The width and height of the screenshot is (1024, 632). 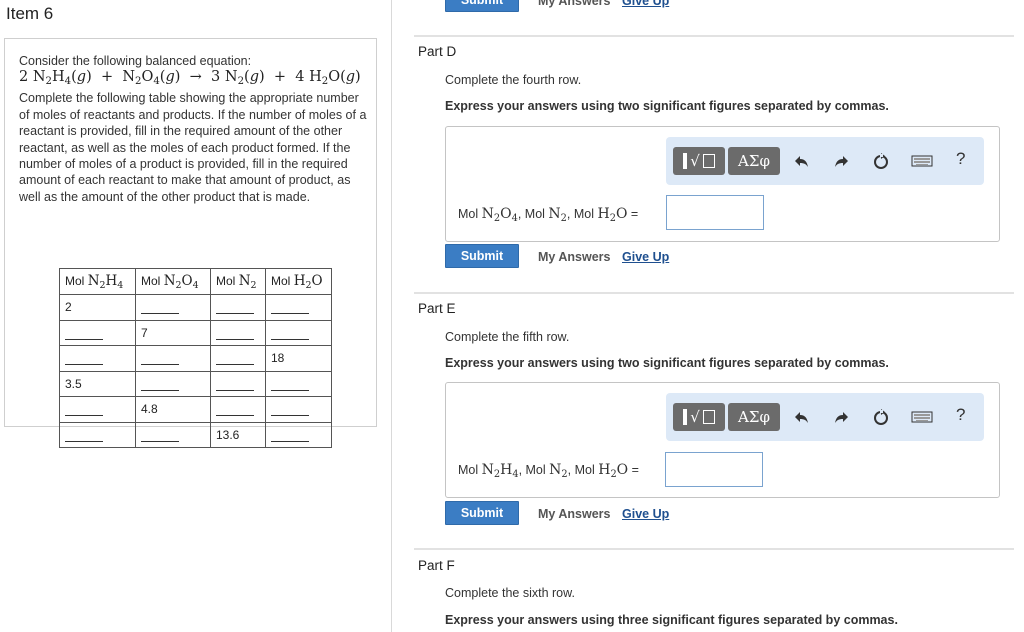 What do you see at coordinates (68, 307) in the screenshot?
I see `given-value: 2` at bounding box center [68, 307].